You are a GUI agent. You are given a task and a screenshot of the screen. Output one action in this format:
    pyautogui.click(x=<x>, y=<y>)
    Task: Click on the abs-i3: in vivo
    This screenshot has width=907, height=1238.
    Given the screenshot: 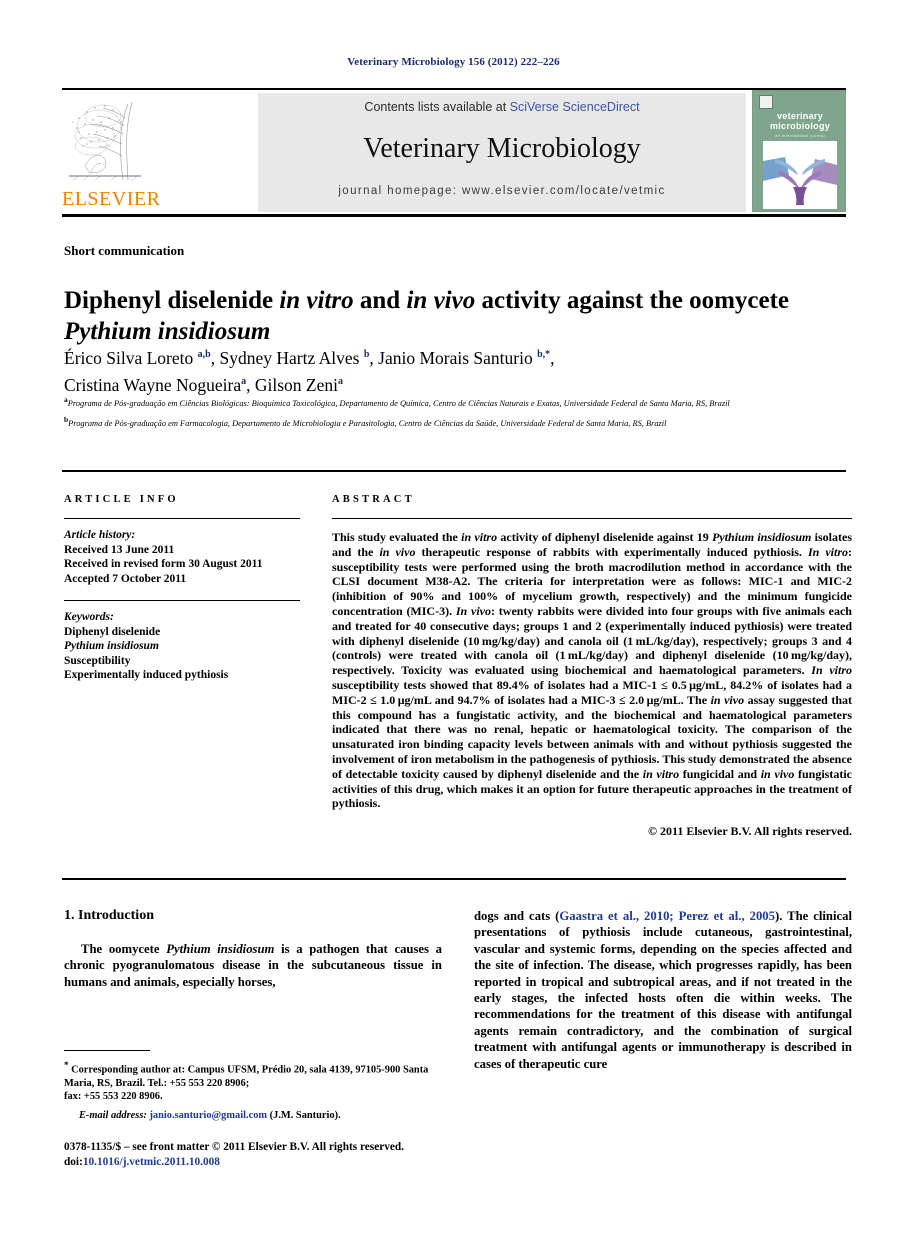 What is the action you would take?
    pyautogui.click(x=397, y=551)
    